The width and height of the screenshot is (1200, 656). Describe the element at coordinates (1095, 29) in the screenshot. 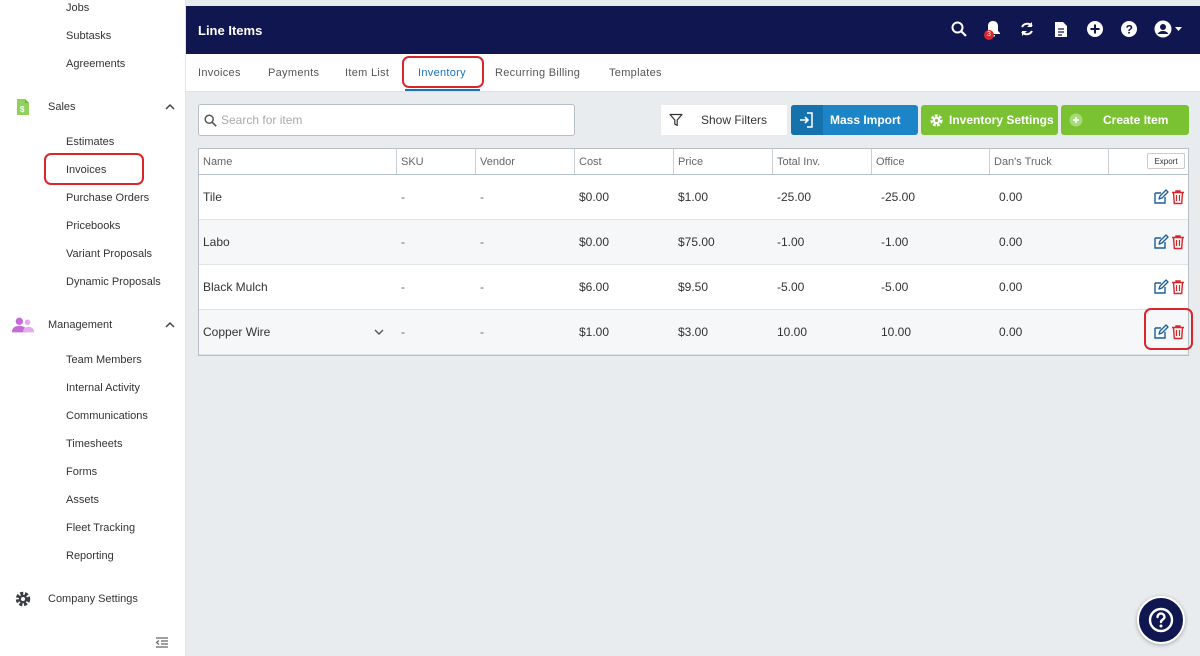

I see `add-circle-icon` at that location.